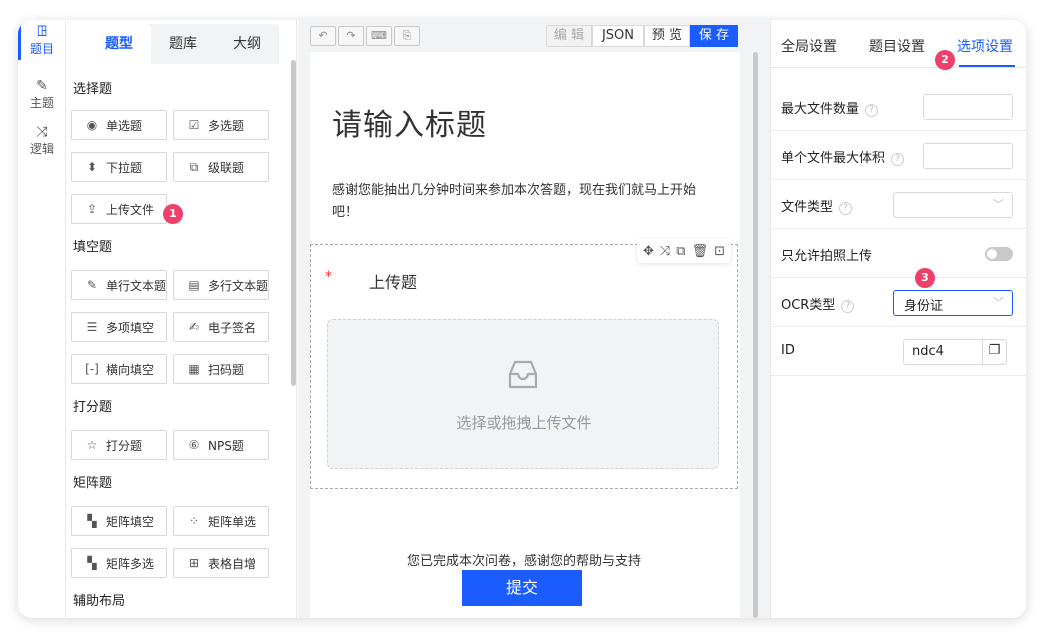 This screenshot has width=1045, height=636. Describe the element at coordinates (130, 563) in the screenshot. I see `button-label: 矩阵多选` at that location.